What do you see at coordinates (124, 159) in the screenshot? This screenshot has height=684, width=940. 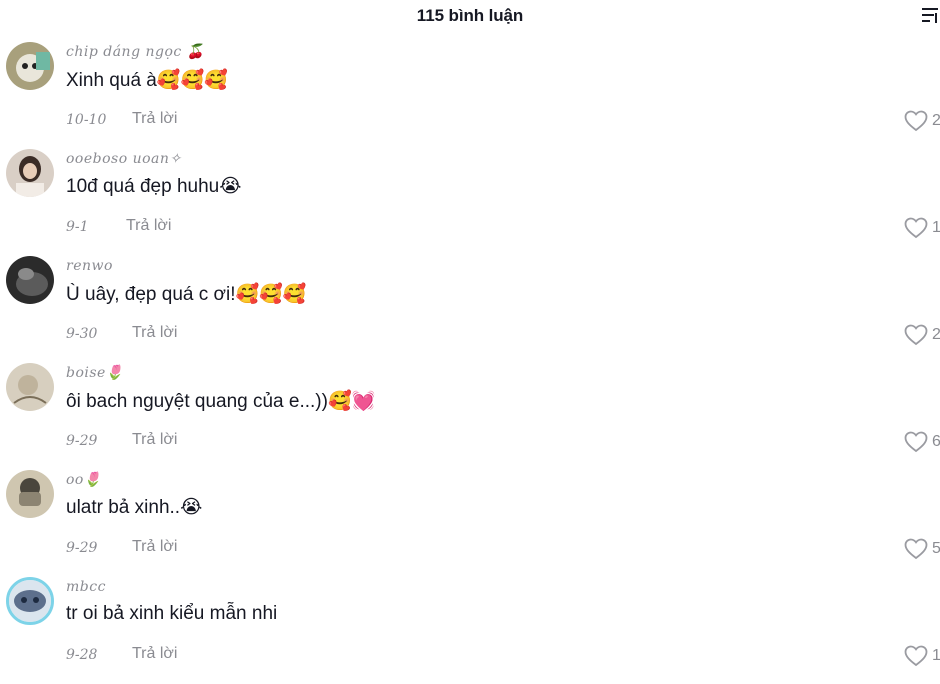 I see `comment-username: ooeboso uoan✧` at bounding box center [124, 159].